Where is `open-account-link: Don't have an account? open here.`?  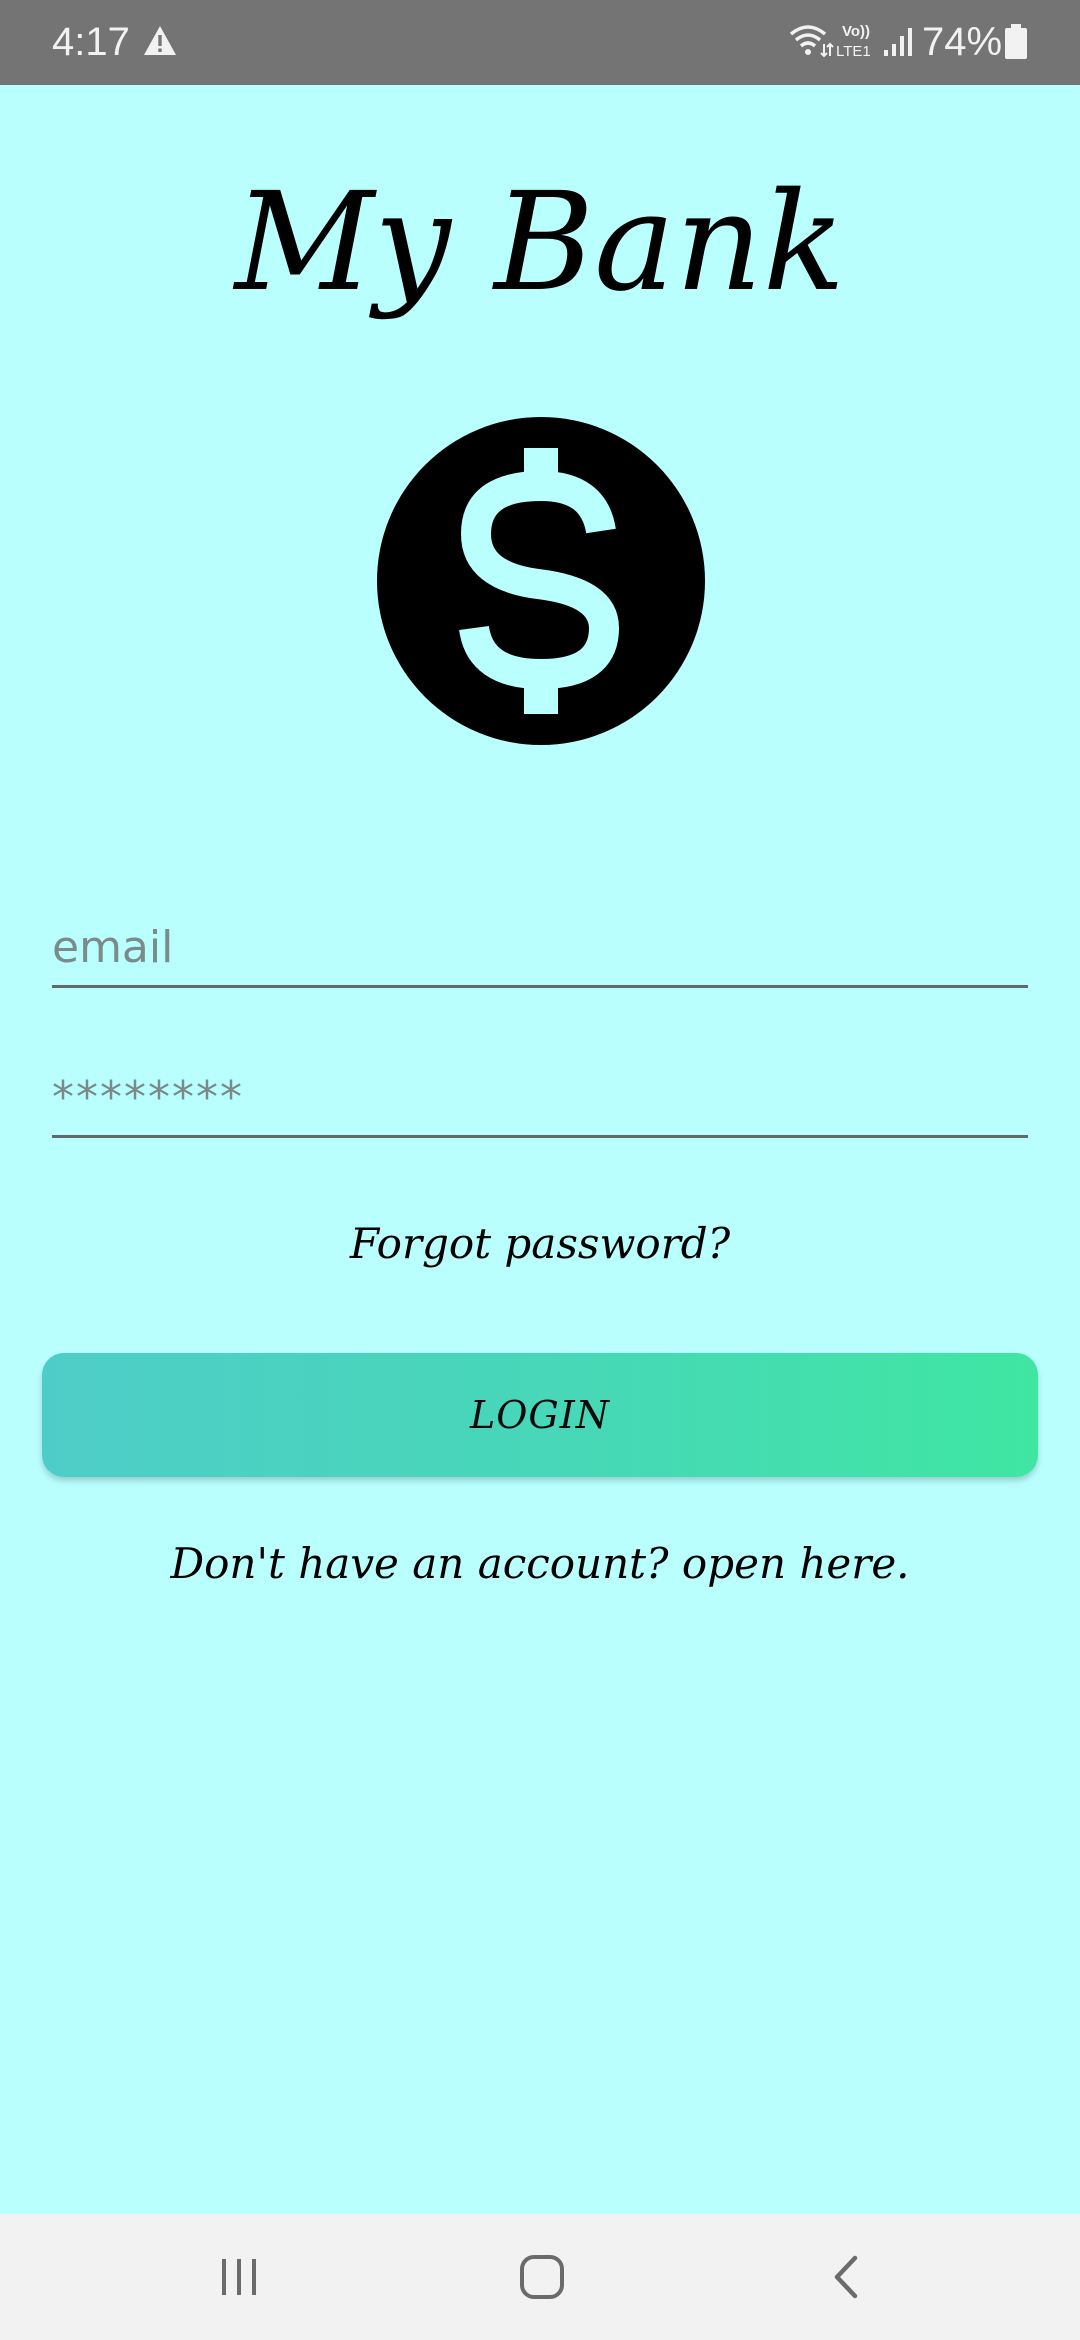
open-account-link: Don't have an account? open here. is located at coordinates (540, 1564).